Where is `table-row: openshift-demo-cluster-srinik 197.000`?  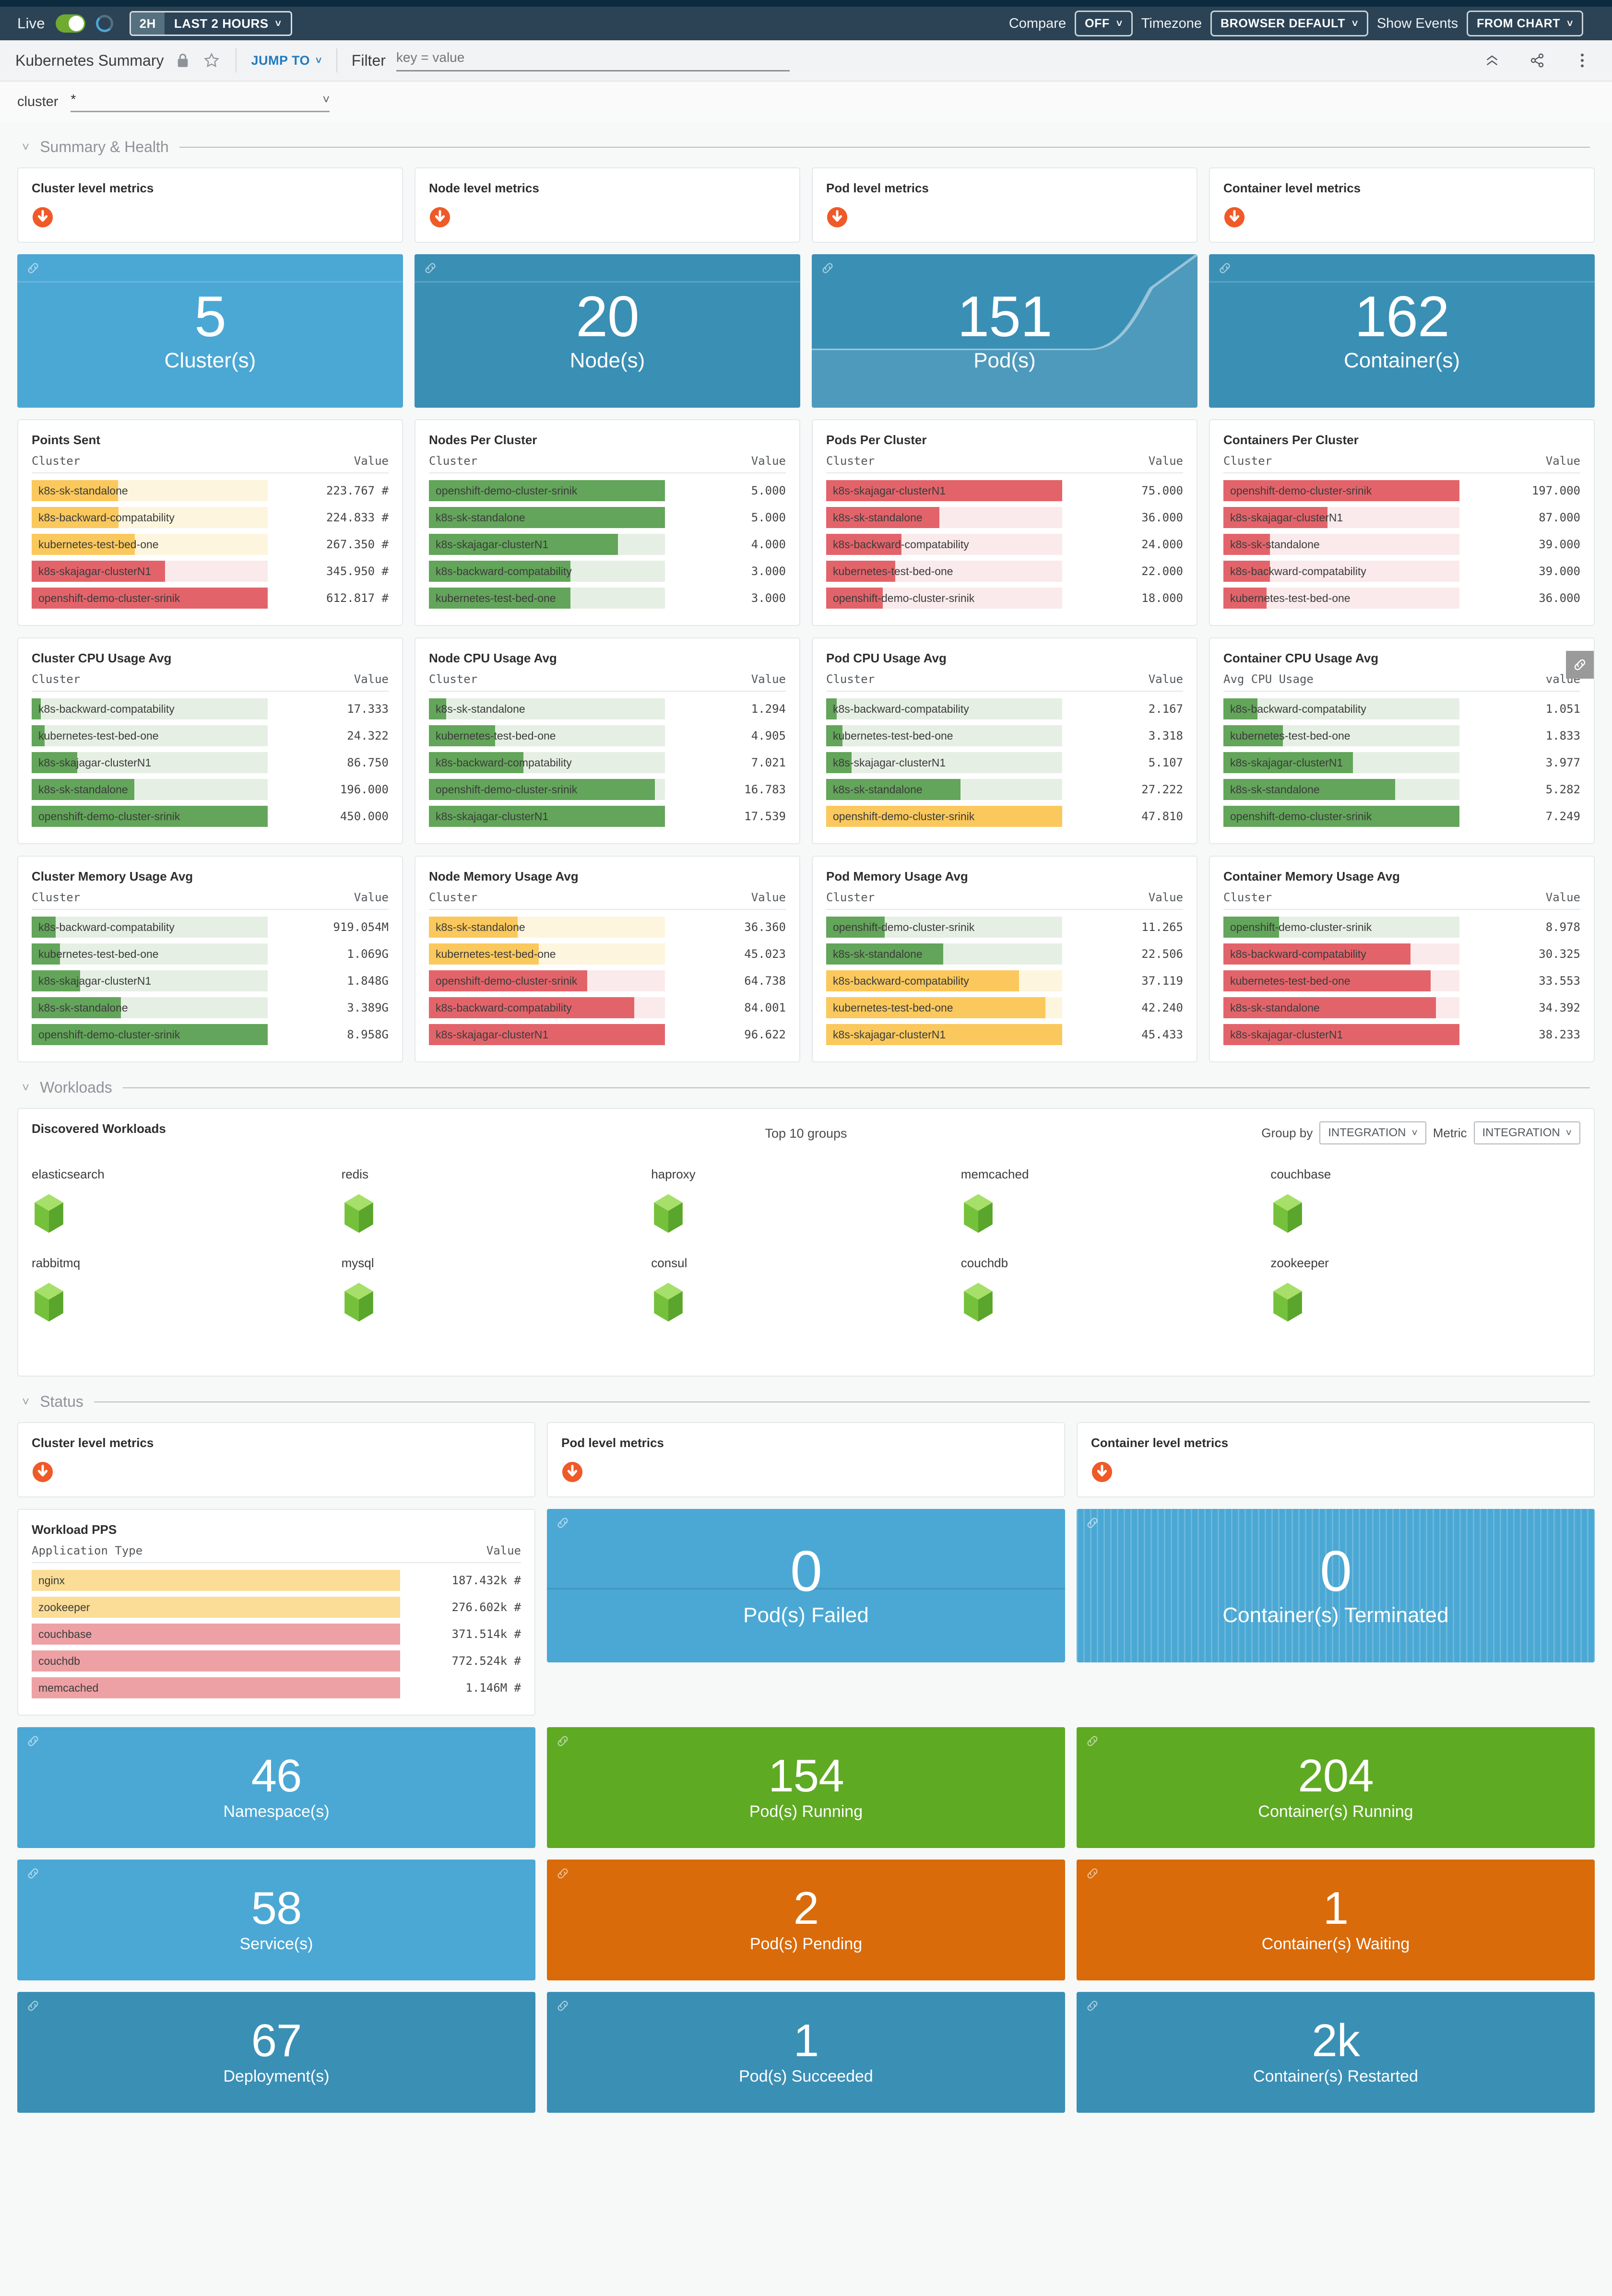
table-row: openshift-demo-cluster-srinik 197.000 is located at coordinates (1402, 491).